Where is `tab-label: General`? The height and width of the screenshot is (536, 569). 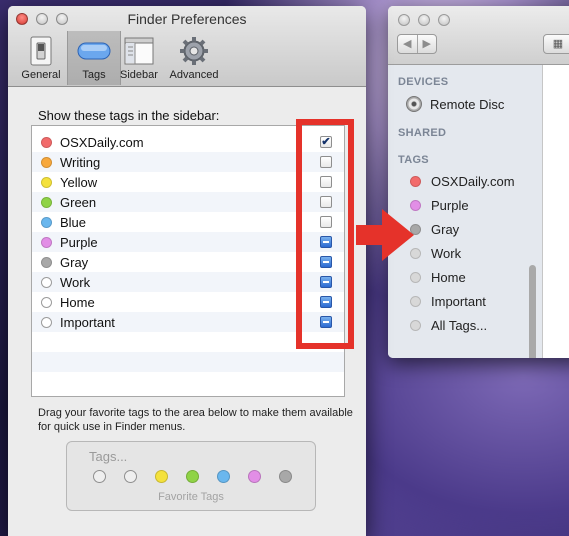 tab-label: General is located at coordinates (41, 75).